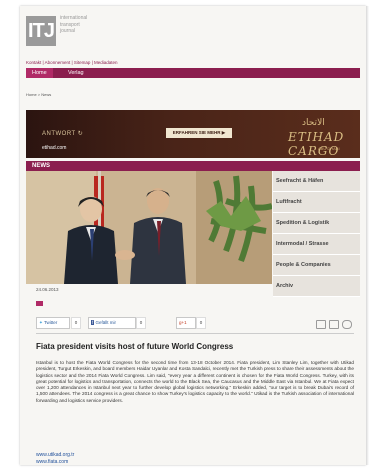  Describe the element at coordinates (55, 455) in the screenshot. I see `link-utikad: www.utikad.org.tr` at that location.